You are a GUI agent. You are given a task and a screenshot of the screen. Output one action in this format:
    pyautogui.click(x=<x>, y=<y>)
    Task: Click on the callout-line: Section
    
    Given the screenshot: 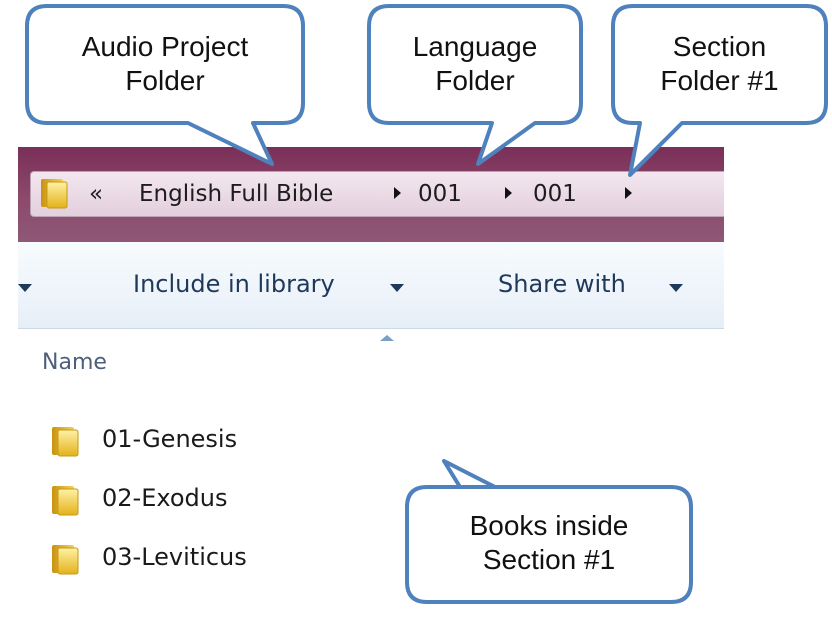 What is the action you would take?
    pyautogui.click(x=719, y=46)
    